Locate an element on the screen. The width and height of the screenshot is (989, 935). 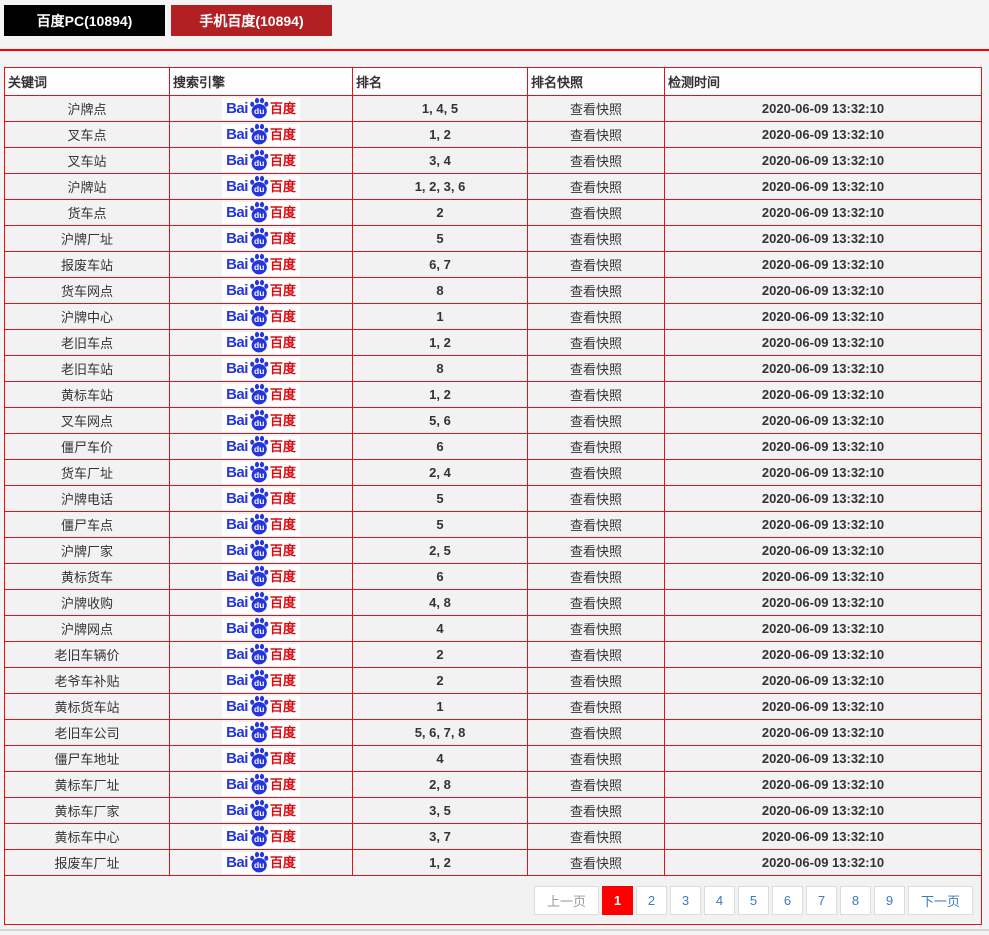
pagination-page-4: 4 is located at coordinates (719, 900).